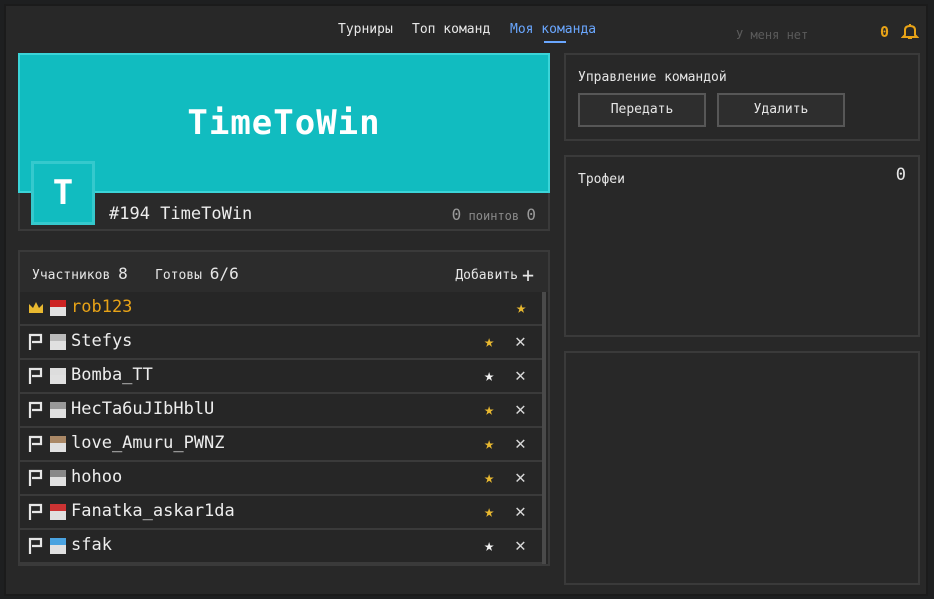 The height and width of the screenshot is (599, 934). What do you see at coordinates (781, 110) in the screenshot?
I see `delete-button: Удалить` at bounding box center [781, 110].